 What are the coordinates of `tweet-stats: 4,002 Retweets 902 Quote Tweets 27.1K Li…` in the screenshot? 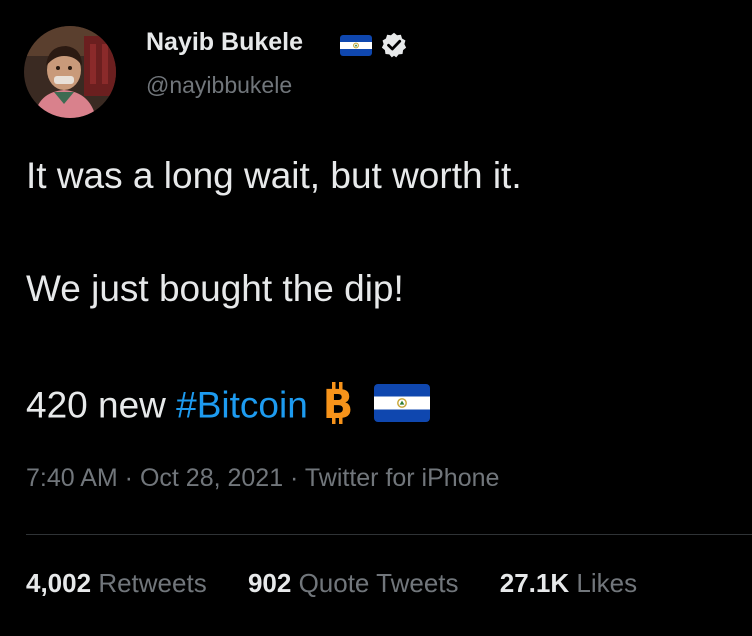 It's located at (331, 583).